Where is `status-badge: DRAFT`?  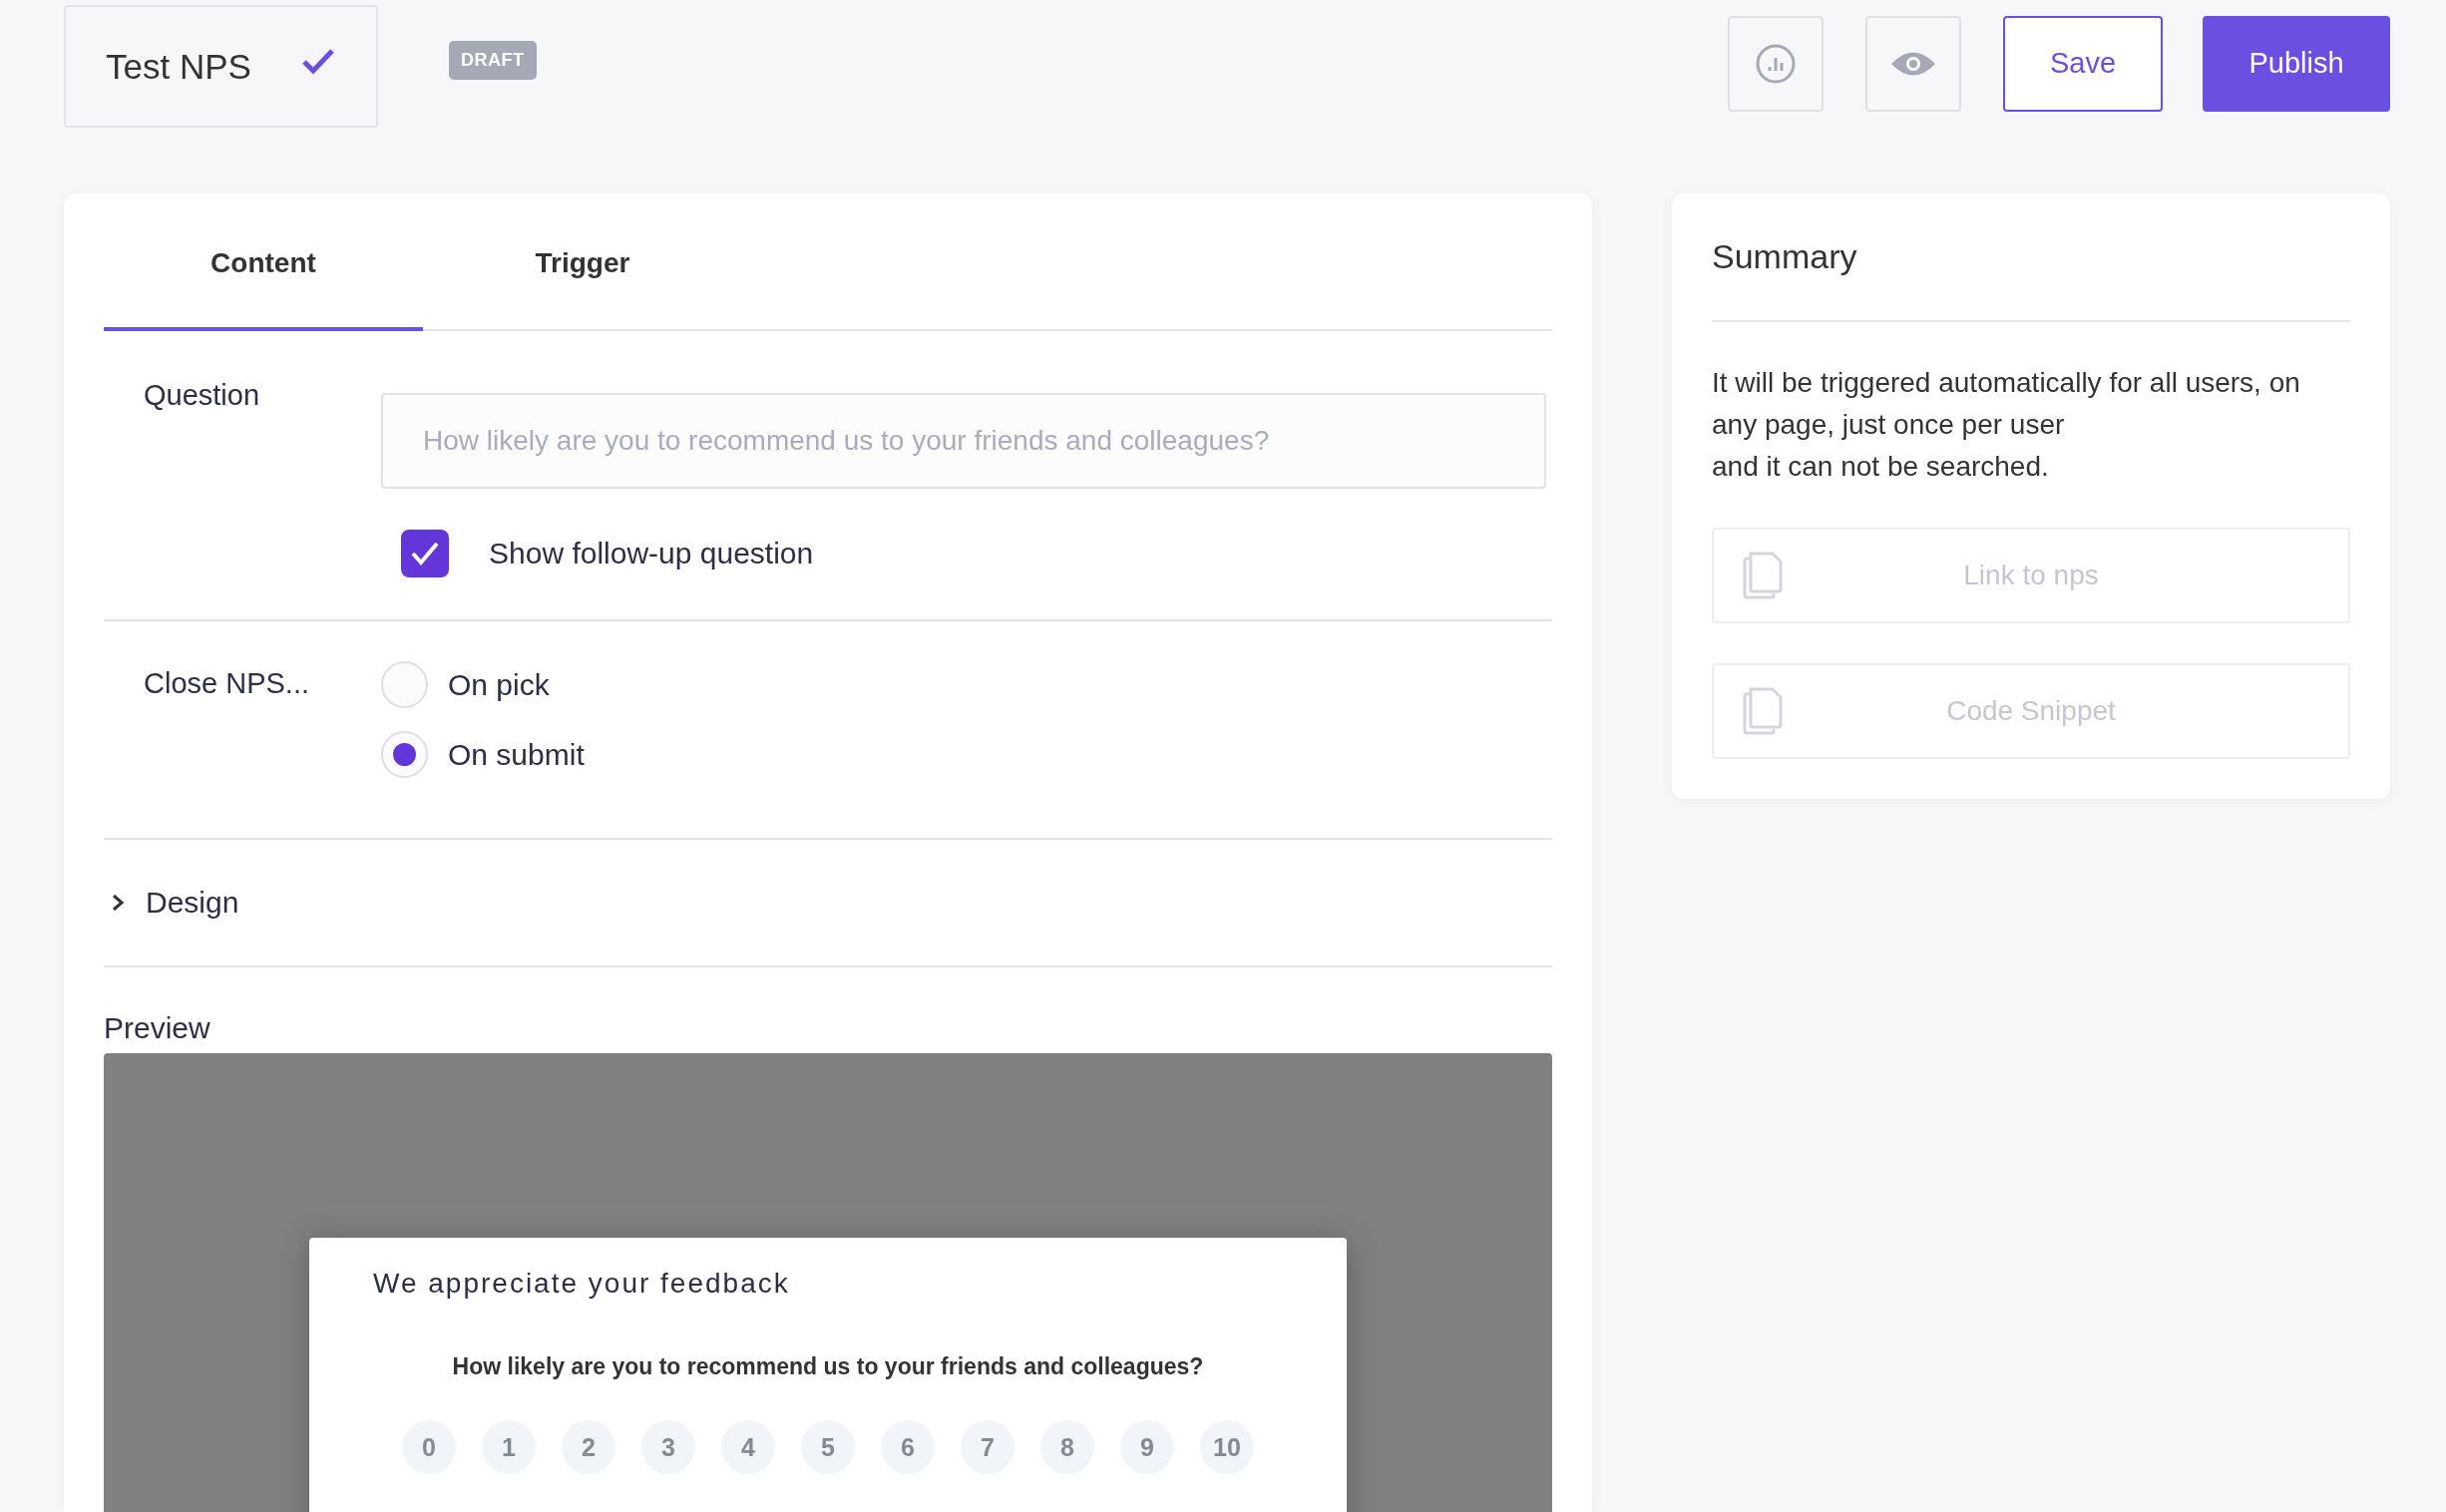 status-badge: DRAFT is located at coordinates (493, 60).